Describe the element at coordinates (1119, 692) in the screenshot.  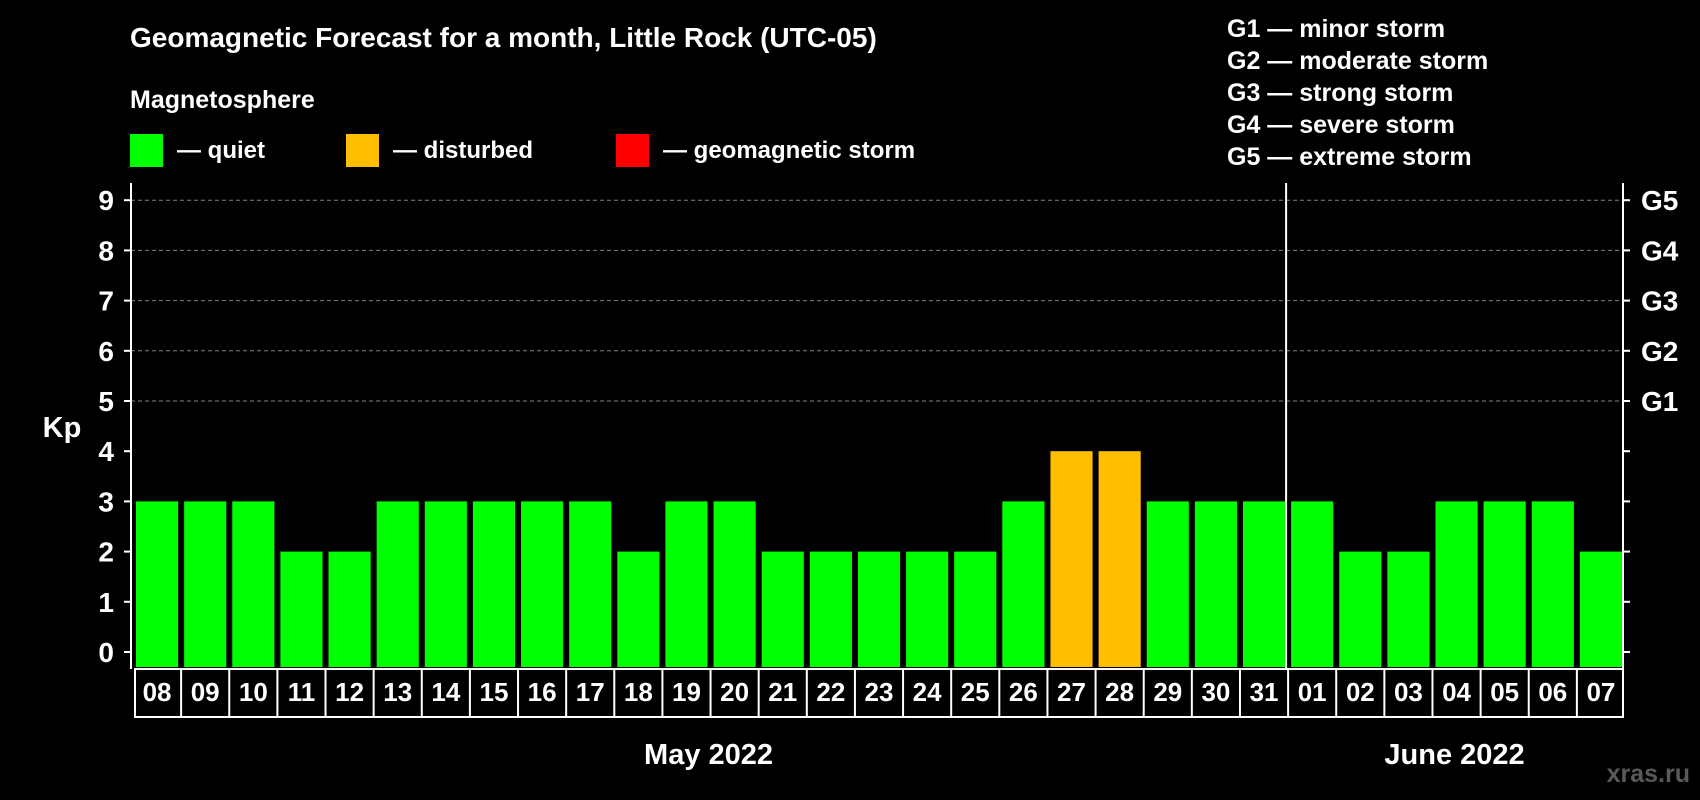
I see `date-label: 28` at that location.